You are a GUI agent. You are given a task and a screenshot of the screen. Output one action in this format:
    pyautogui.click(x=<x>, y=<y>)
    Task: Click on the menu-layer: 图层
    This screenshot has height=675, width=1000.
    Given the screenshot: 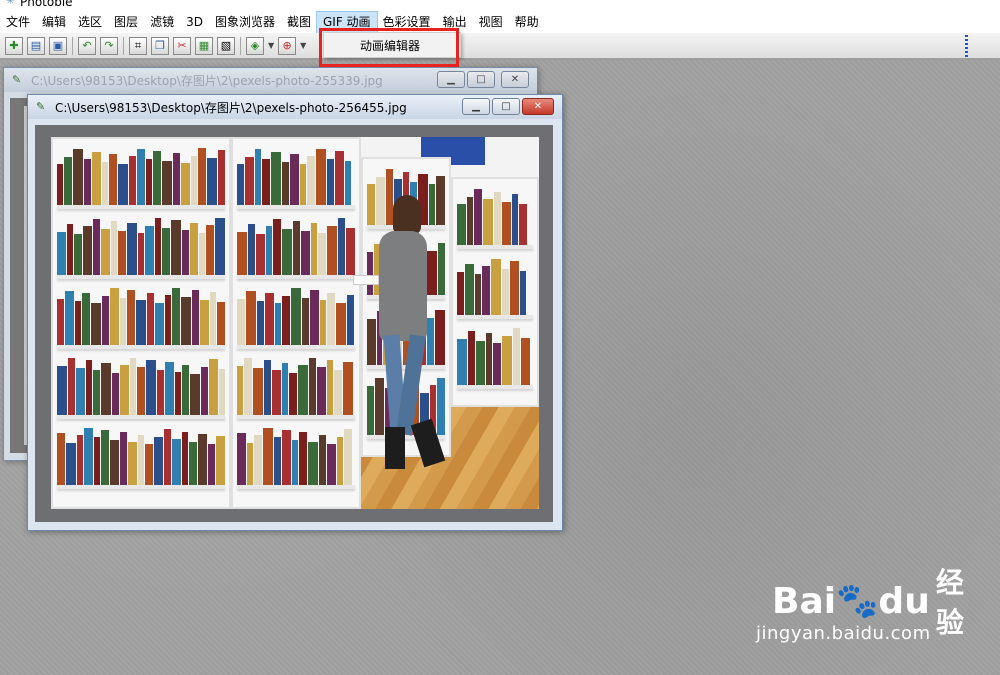 What is the action you would take?
    pyautogui.click(x=126, y=22)
    